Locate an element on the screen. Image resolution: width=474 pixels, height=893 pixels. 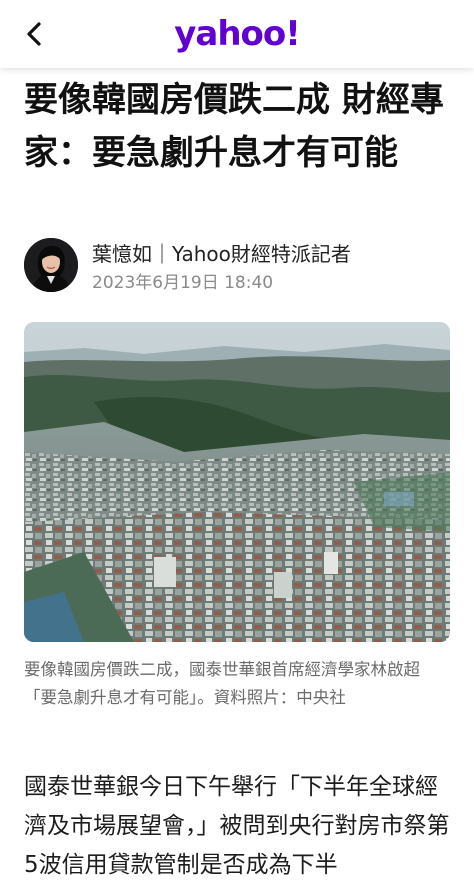
top-navigation-bar: yahoo! is located at coordinates (237, 34).